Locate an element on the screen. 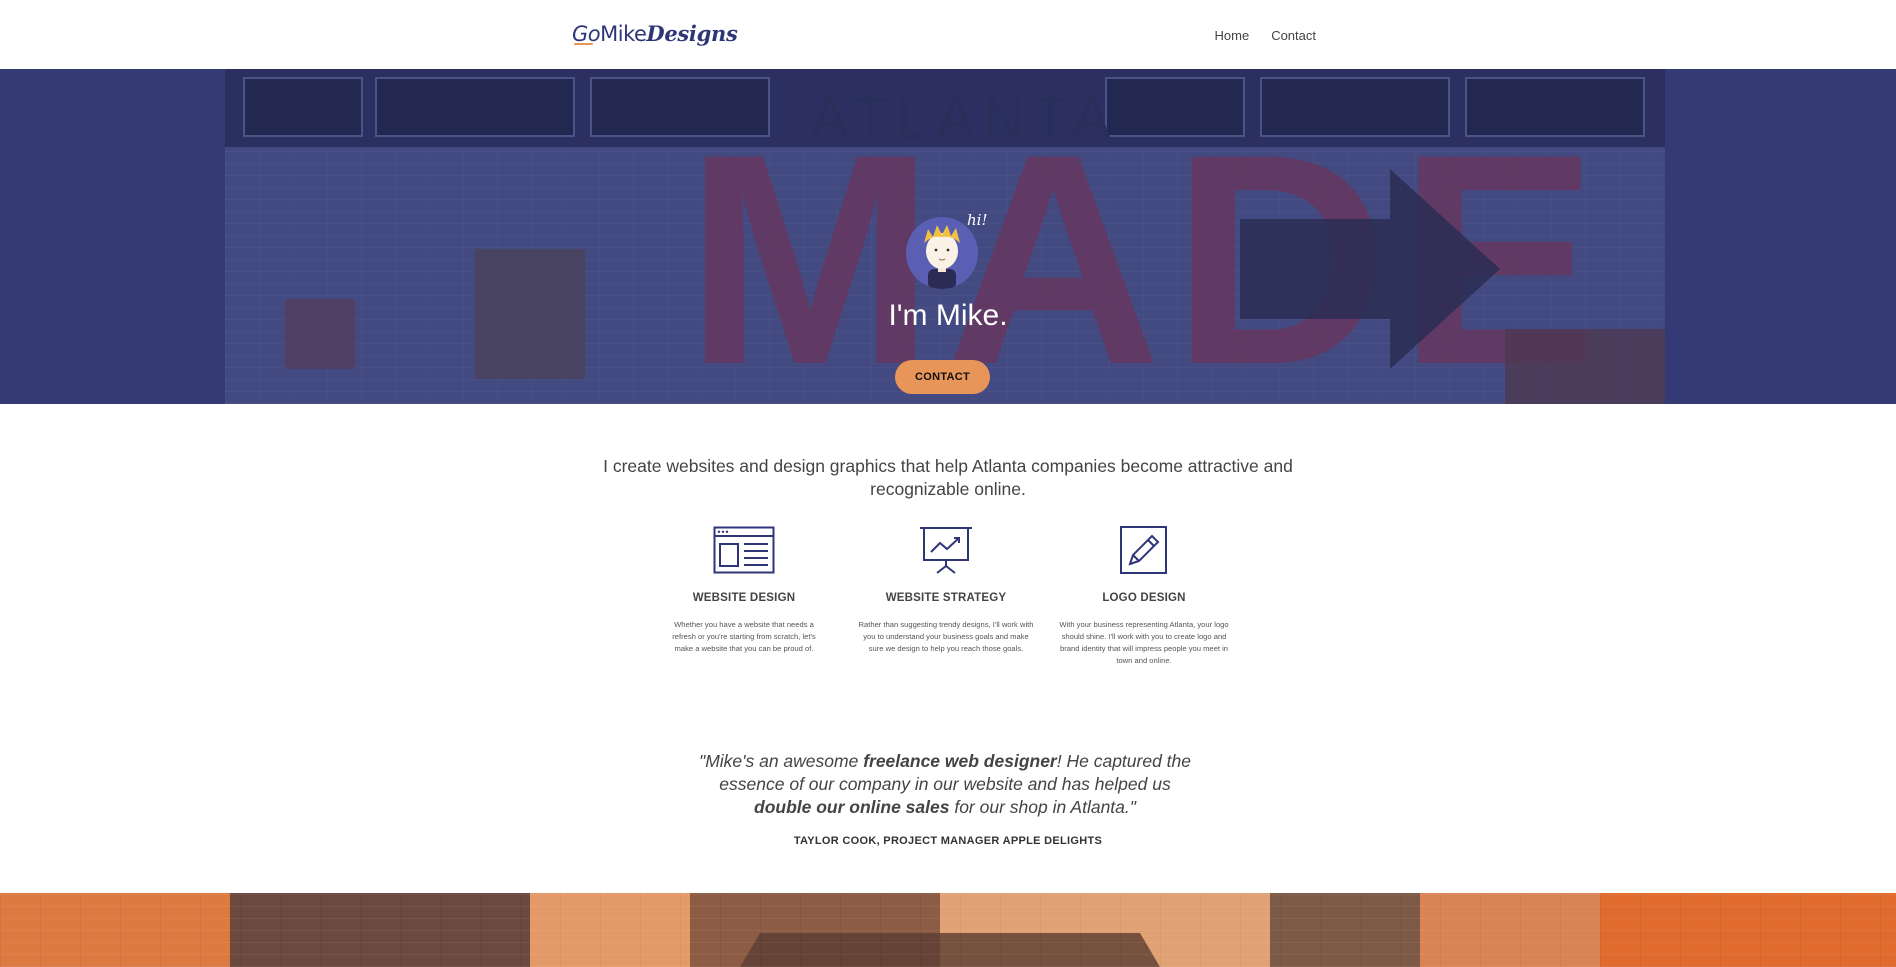  service-title: WEBSITE STRATEGY is located at coordinates (946, 598).